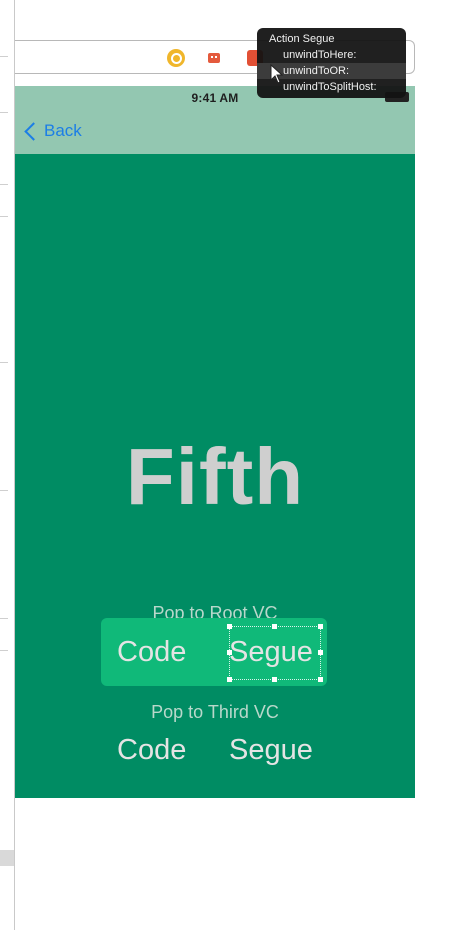  What do you see at coordinates (151, 652) in the screenshot?
I see `pop-root-code-button: Code` at bounding box center [151, 652].